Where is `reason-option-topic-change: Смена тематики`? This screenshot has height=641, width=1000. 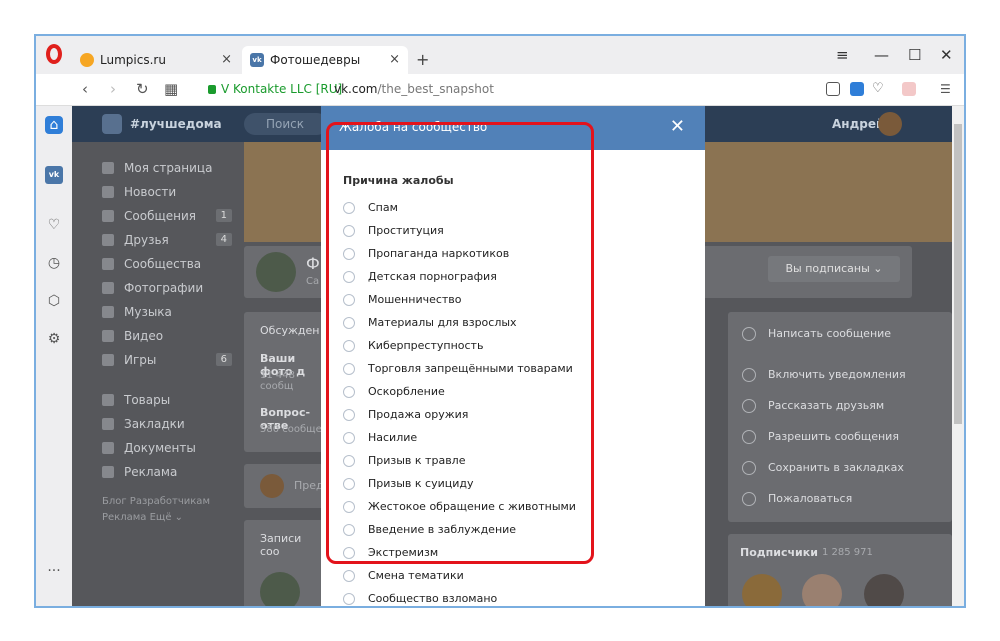 reason-option-topic-change: Смена тематики is located at coordinates (459, 575).